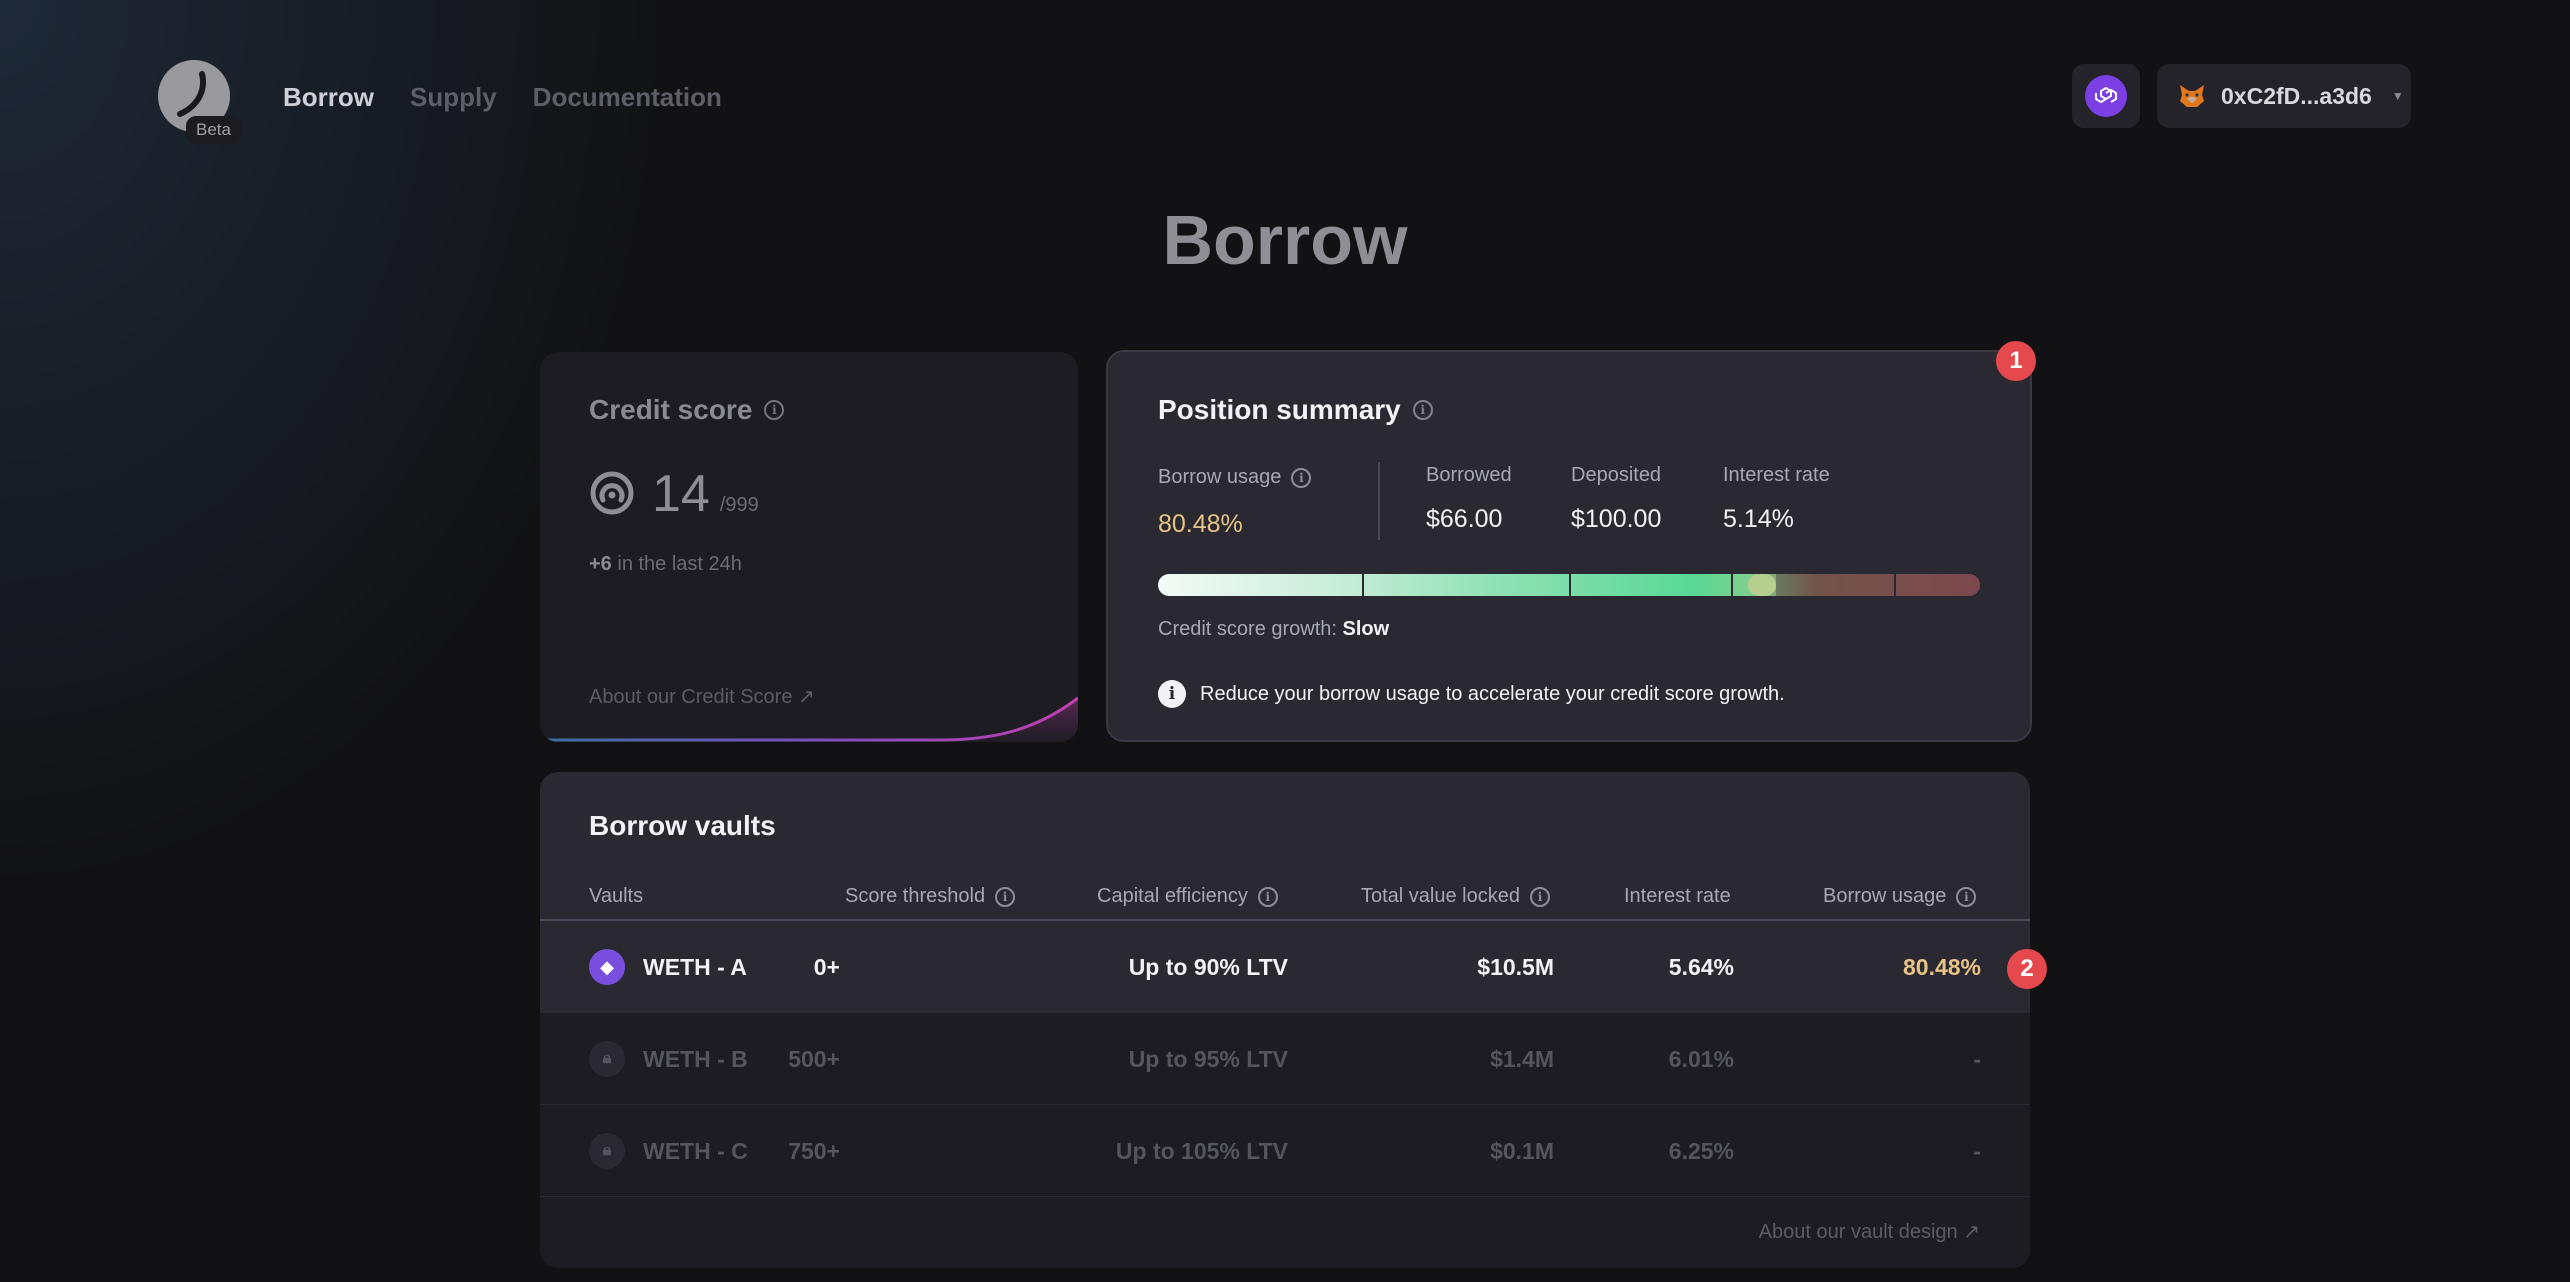 This screenshot has width=2570, height=1282. I want to click on borrow-usage-value: 80.48%, so click(1200, 524).